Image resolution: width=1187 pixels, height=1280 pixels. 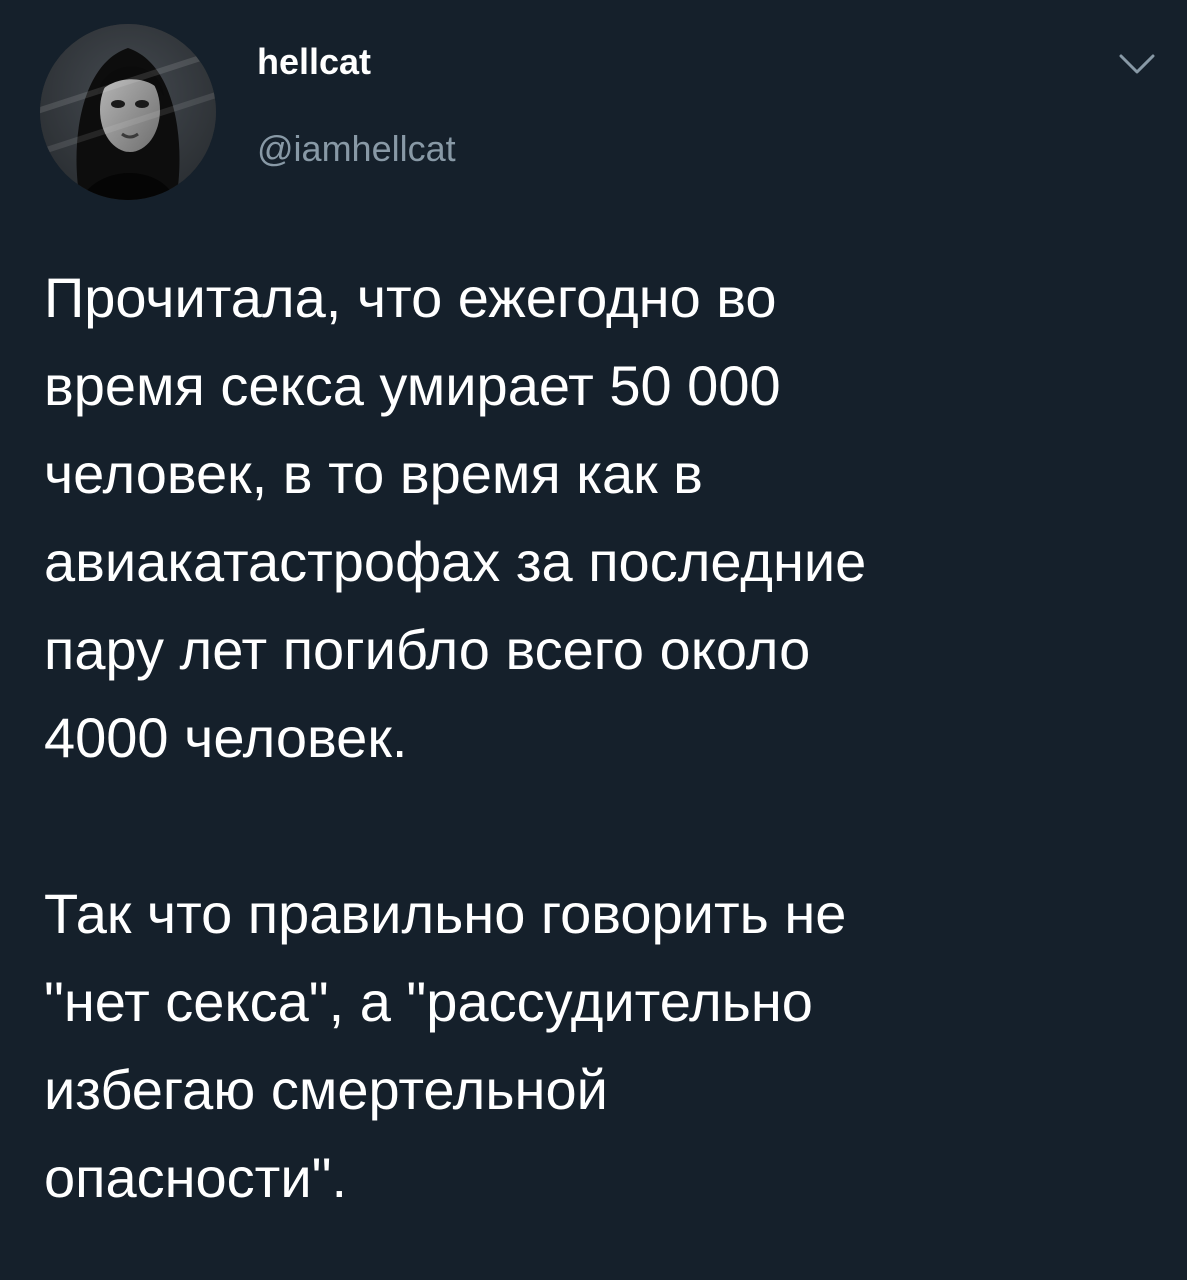 I want to click on tweet-menu-button, so click(x=1137, y=64).